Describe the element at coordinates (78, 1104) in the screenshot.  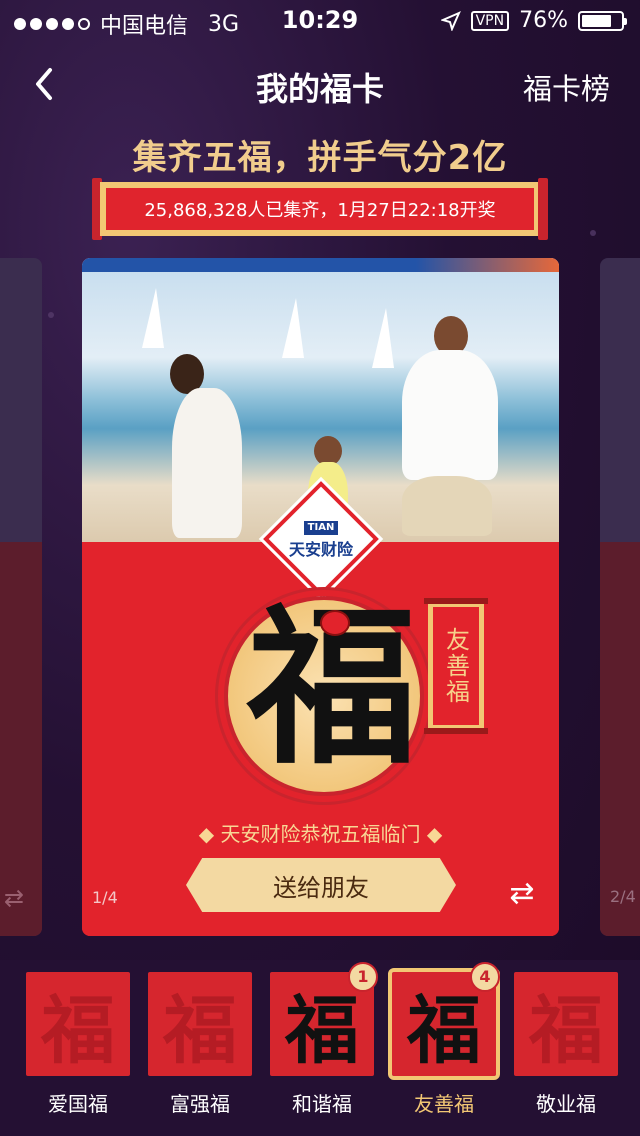
I see `fu-tile-label: 爱国福` at that location.